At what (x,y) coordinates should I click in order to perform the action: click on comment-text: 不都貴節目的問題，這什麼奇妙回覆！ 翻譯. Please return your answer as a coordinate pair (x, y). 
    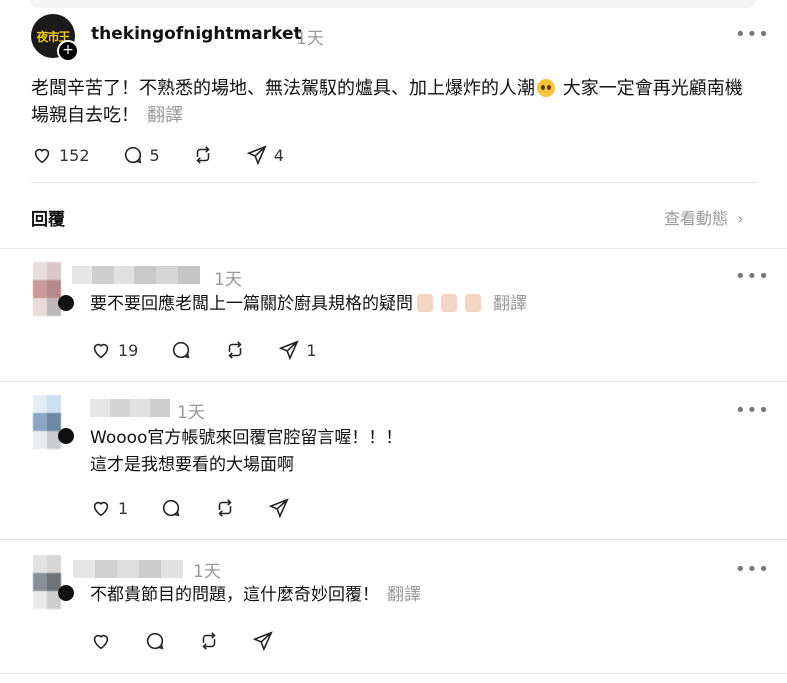
    Looking at the image, I should click on (255, 595).